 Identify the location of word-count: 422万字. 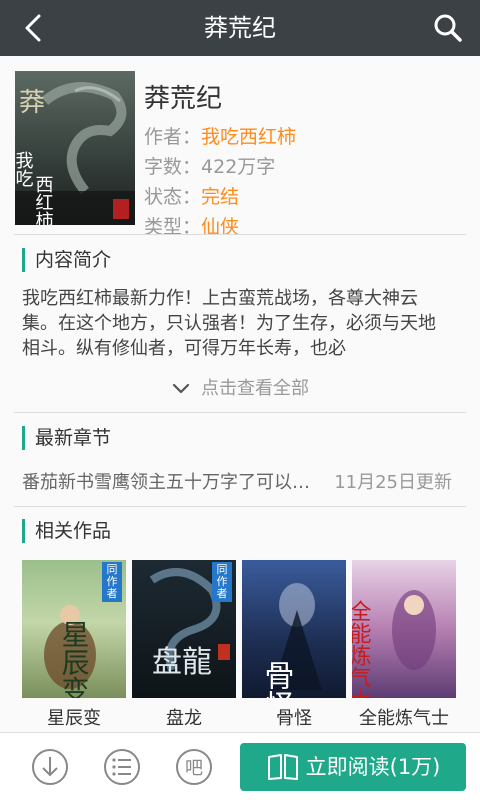
(238, 167).